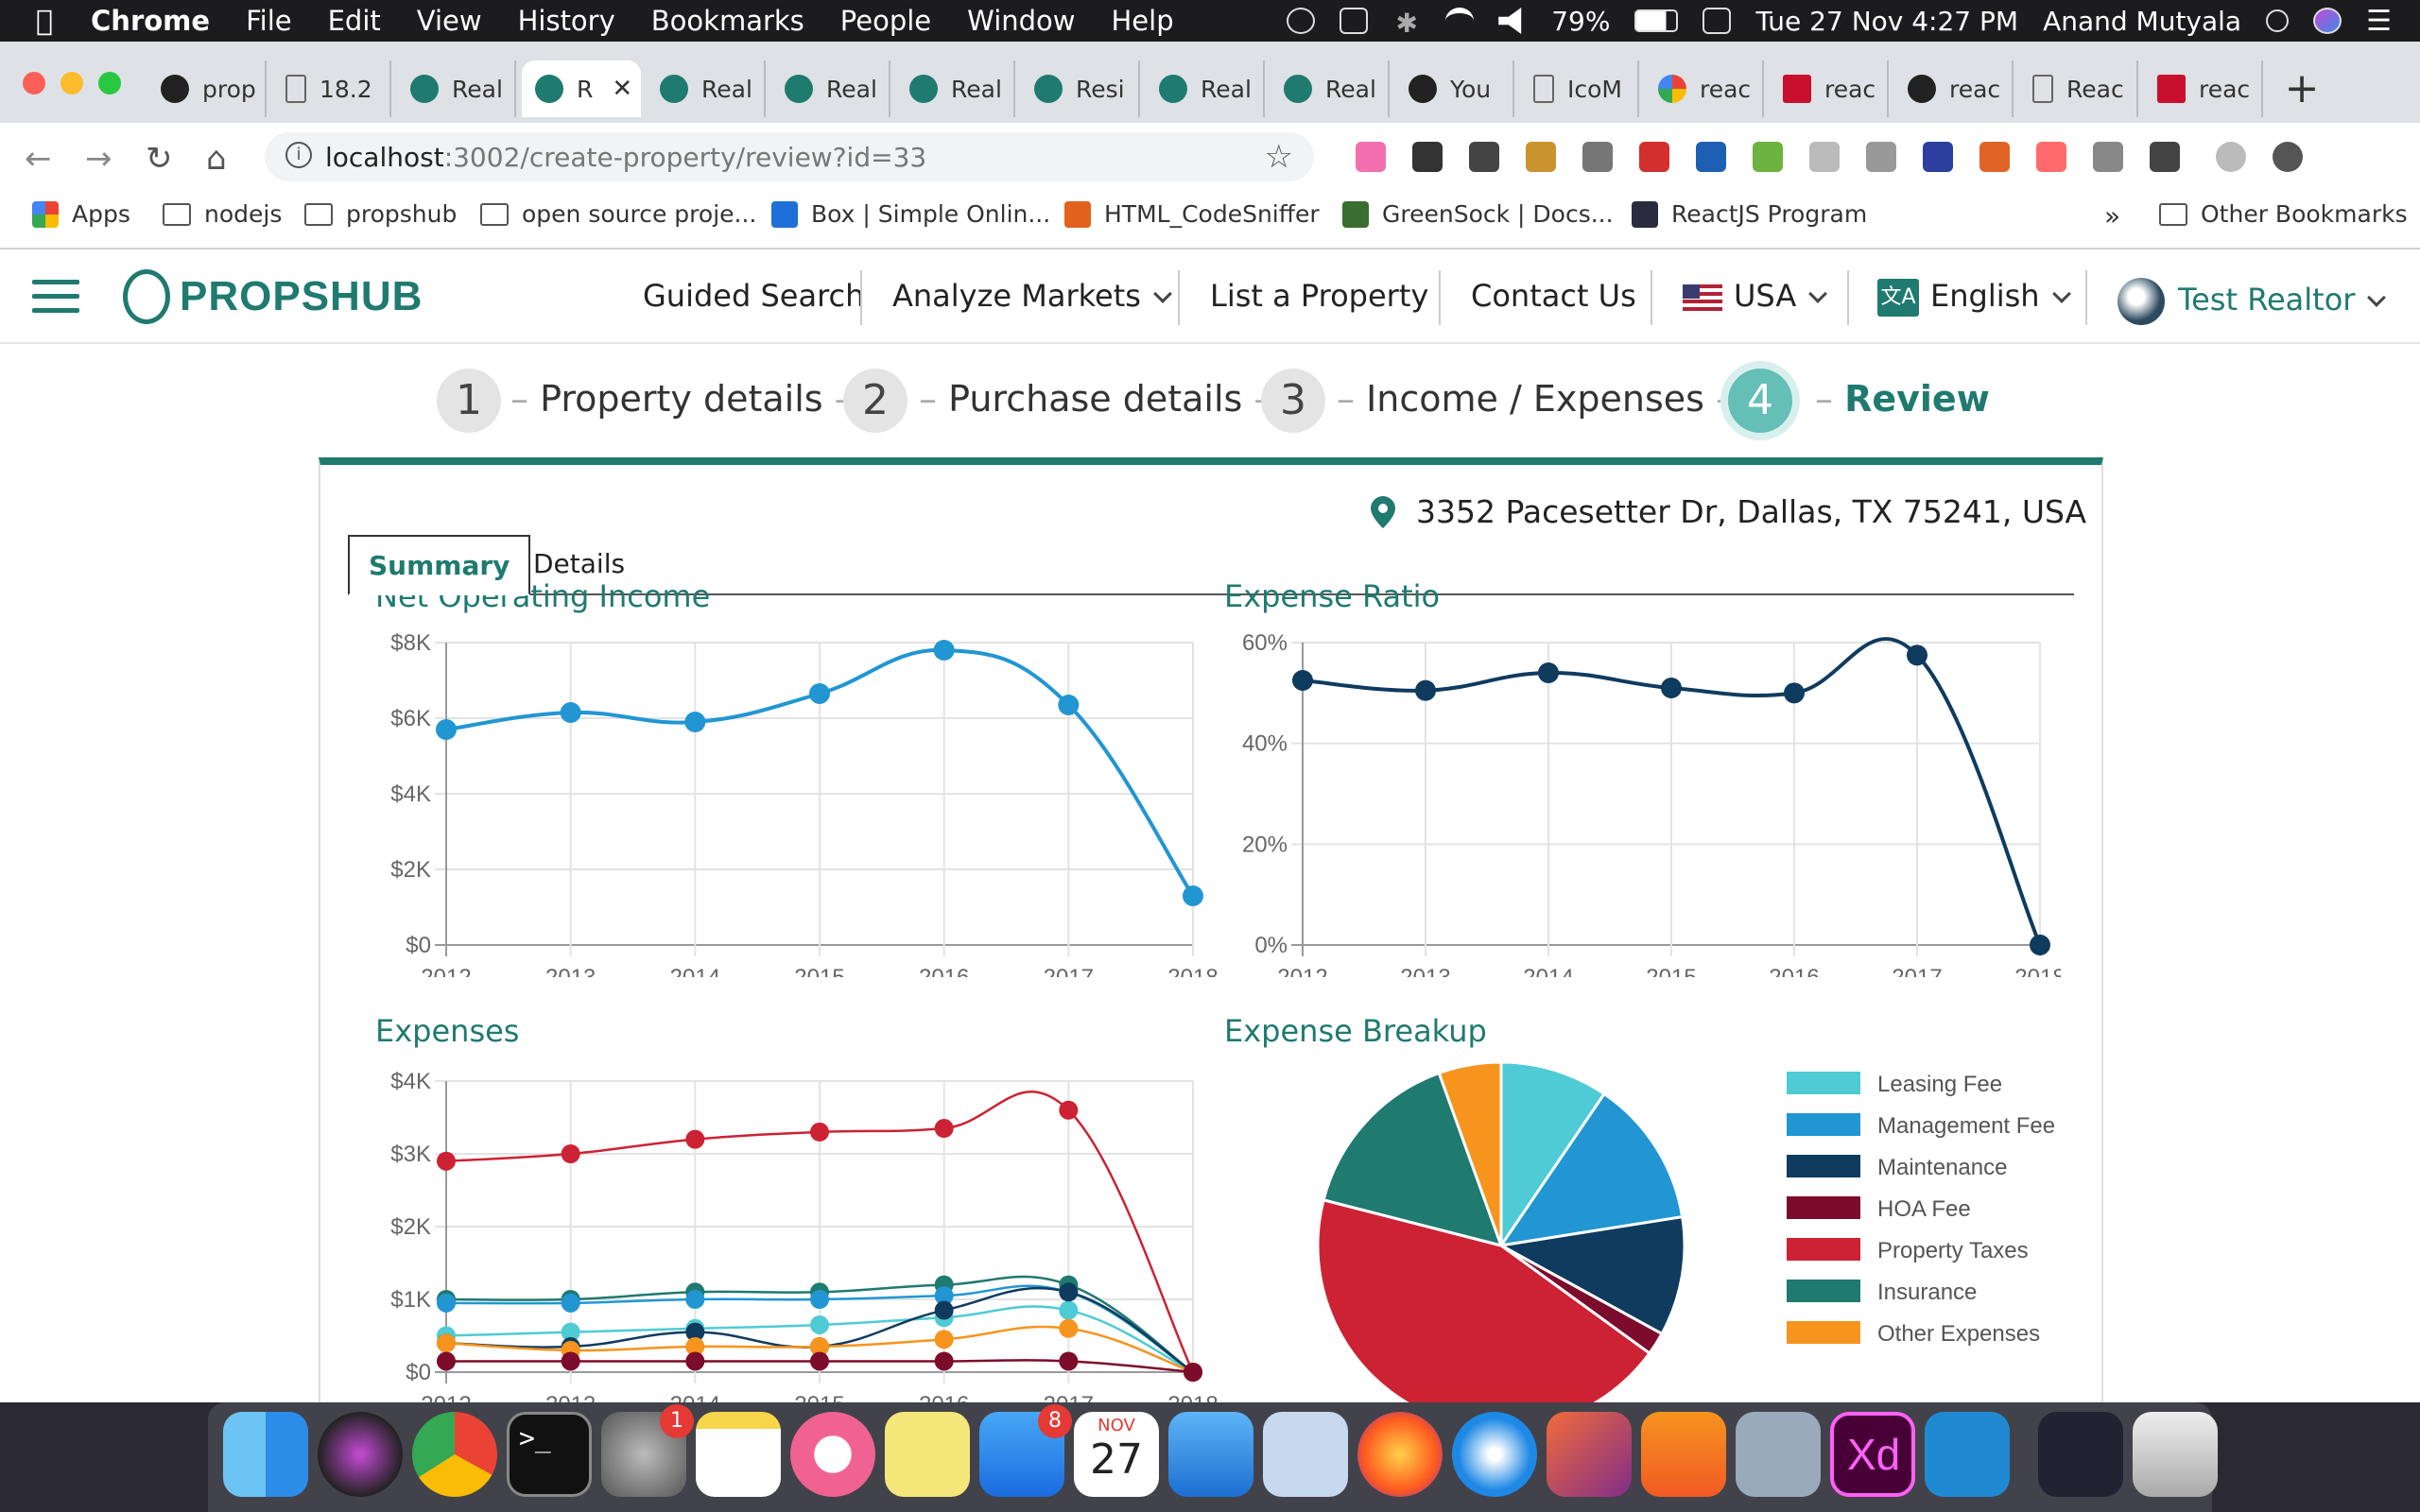 The height and width of the screenshot is (1512, 2420). I want to click on reader-ext-icon, so click(1994, 157).